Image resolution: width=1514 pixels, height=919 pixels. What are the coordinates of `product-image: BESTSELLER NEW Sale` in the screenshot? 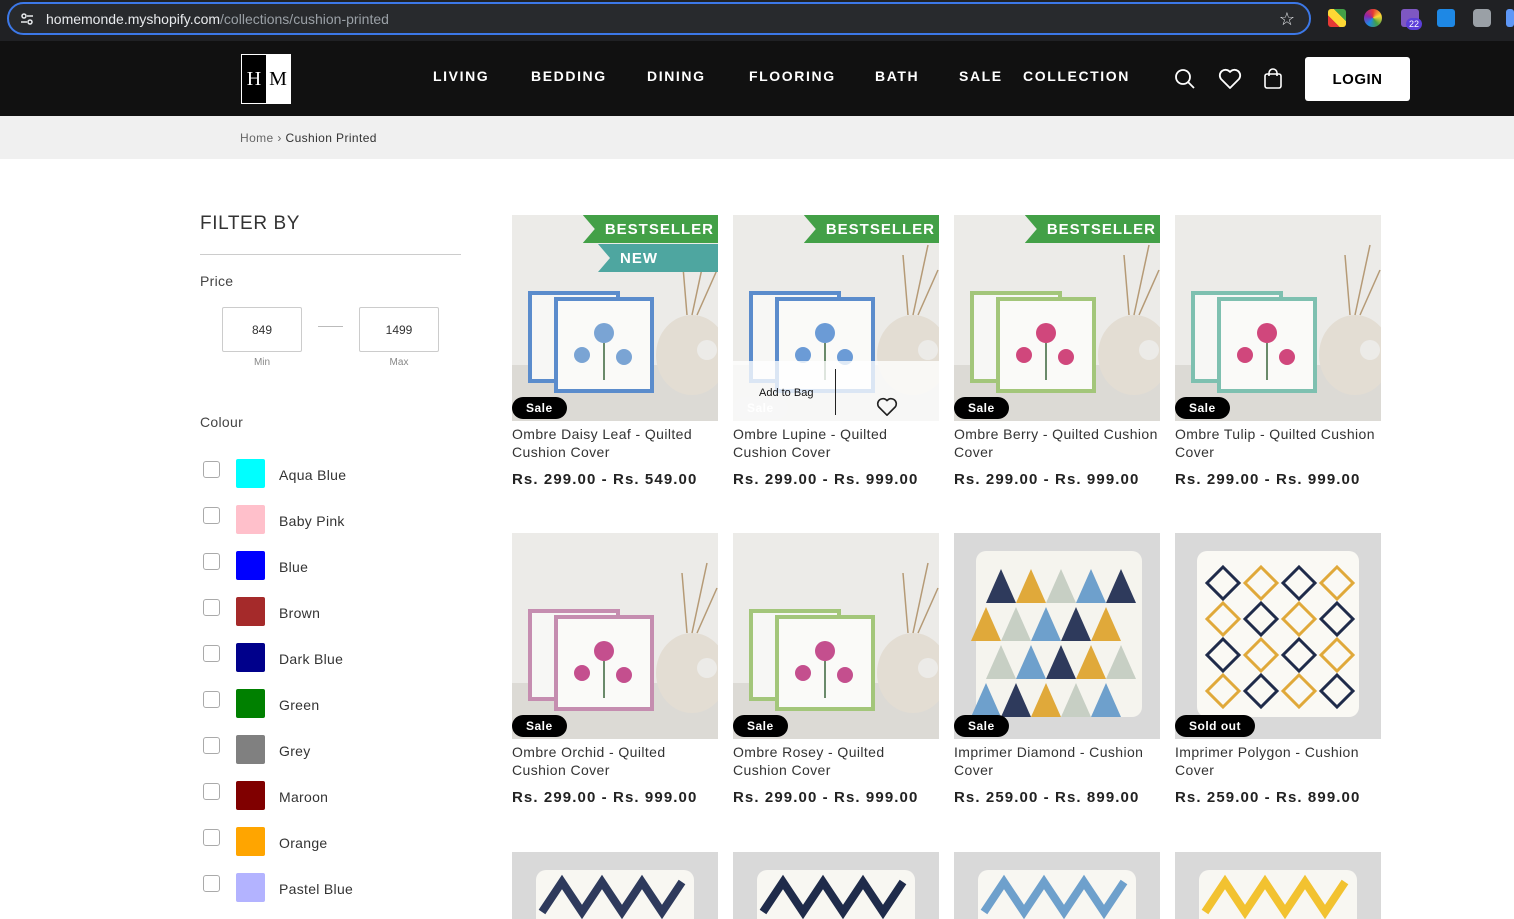 It's located at (615, 318).